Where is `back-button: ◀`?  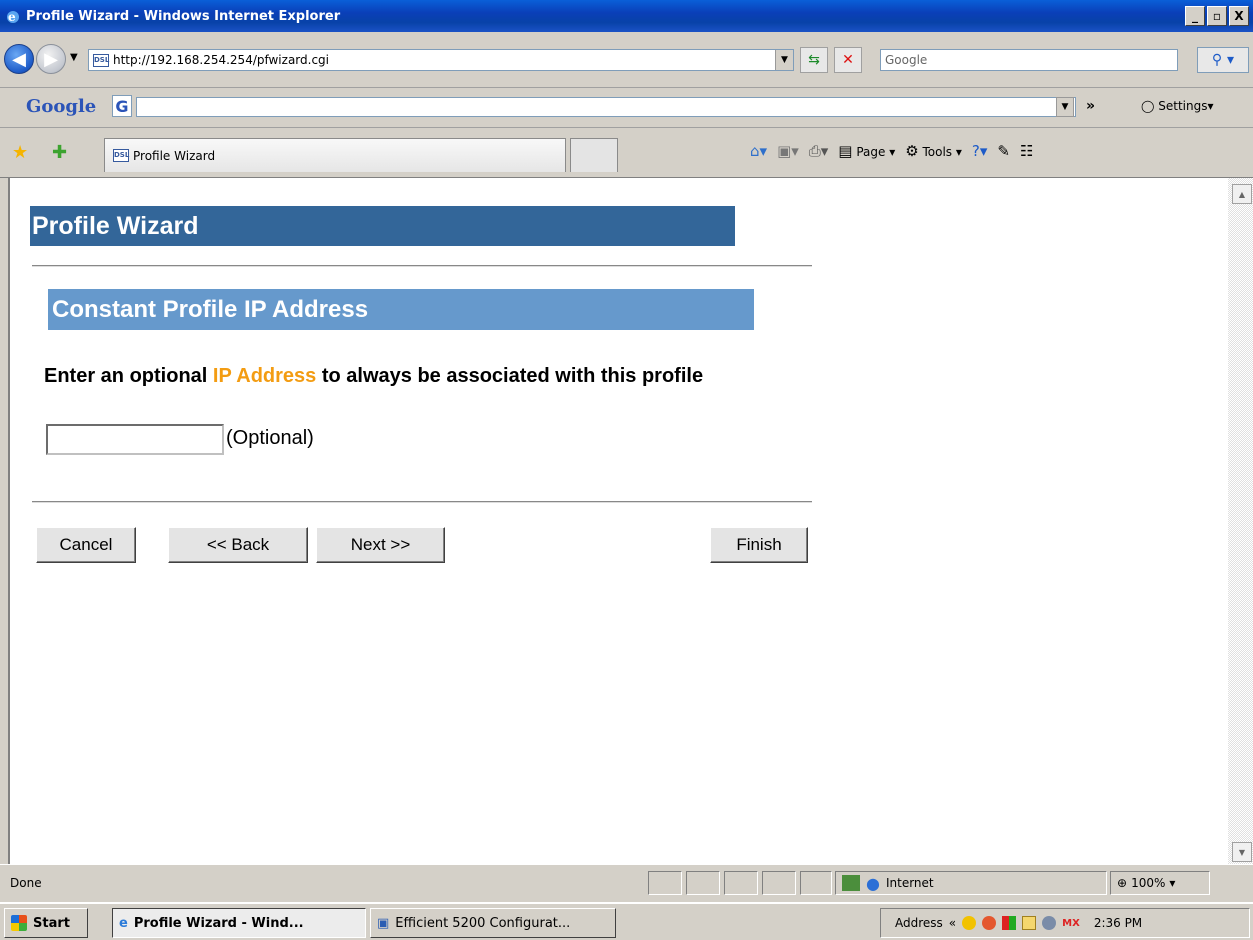
back-button: ◀ is located at coordinates (19, 59).